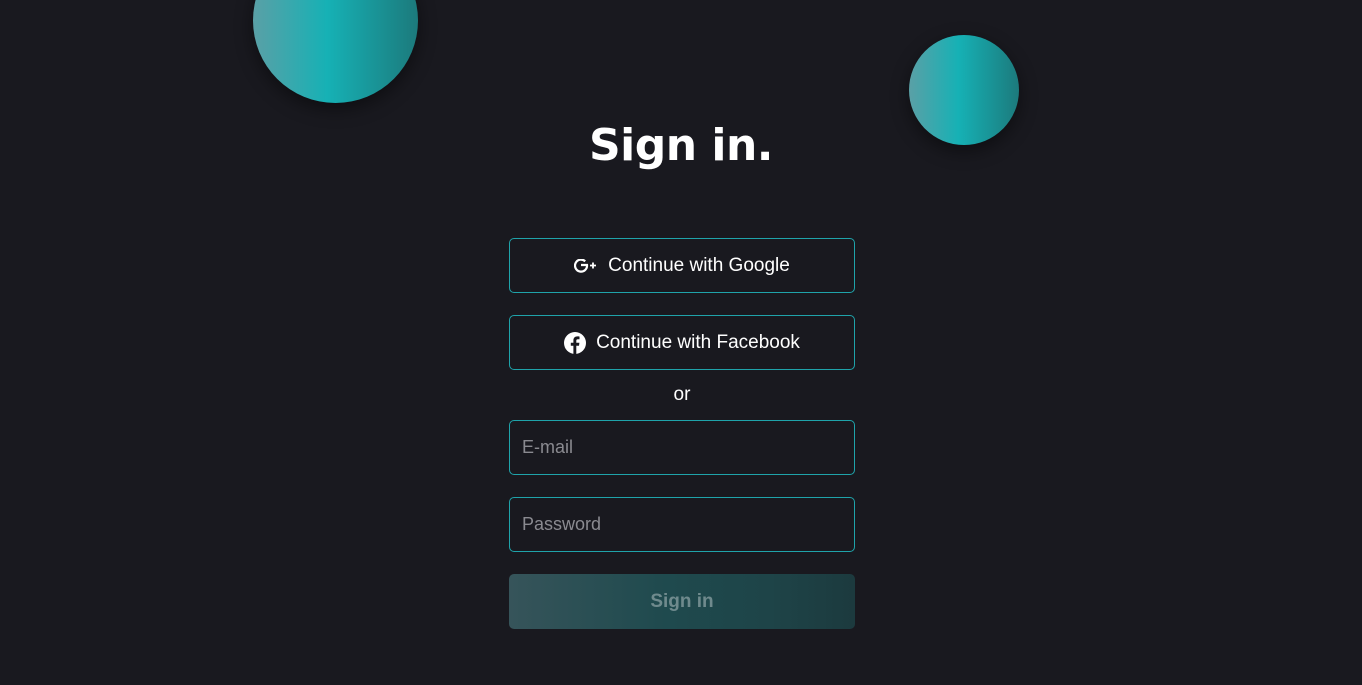  What do you see at coordinates (682, 524) in the screenshot?
I see `password-field` at bounding box center [682, 524].